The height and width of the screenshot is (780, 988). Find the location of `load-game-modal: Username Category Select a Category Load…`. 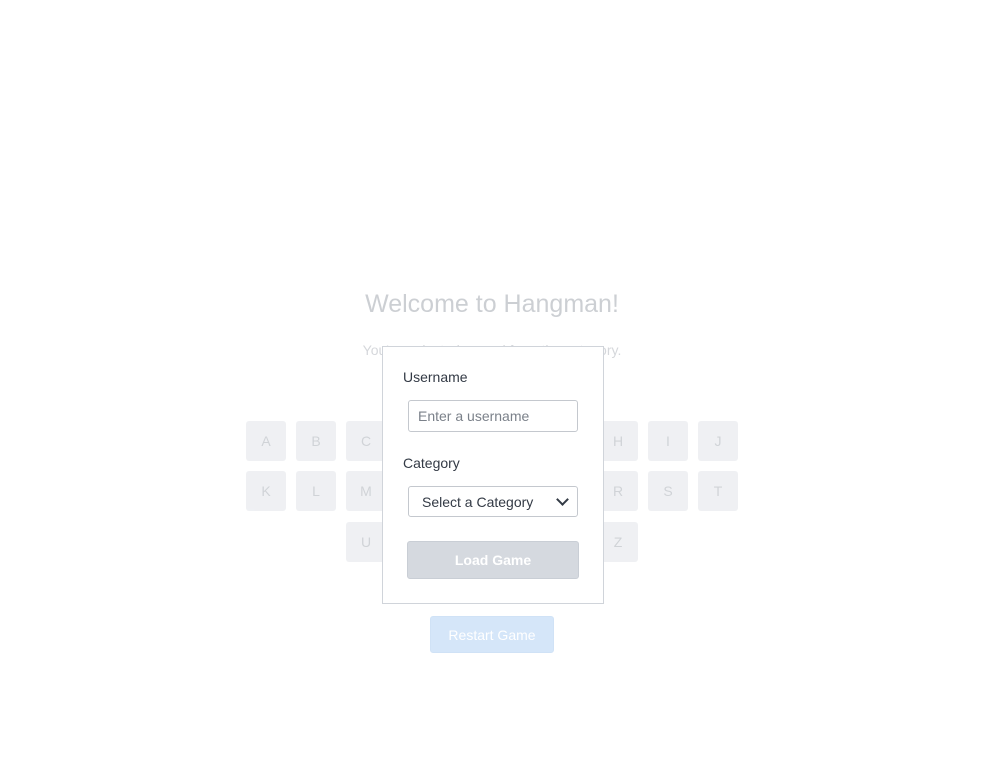

load-game-modal: Username Category Select a Category Load… is located at coordinates (493, 475).